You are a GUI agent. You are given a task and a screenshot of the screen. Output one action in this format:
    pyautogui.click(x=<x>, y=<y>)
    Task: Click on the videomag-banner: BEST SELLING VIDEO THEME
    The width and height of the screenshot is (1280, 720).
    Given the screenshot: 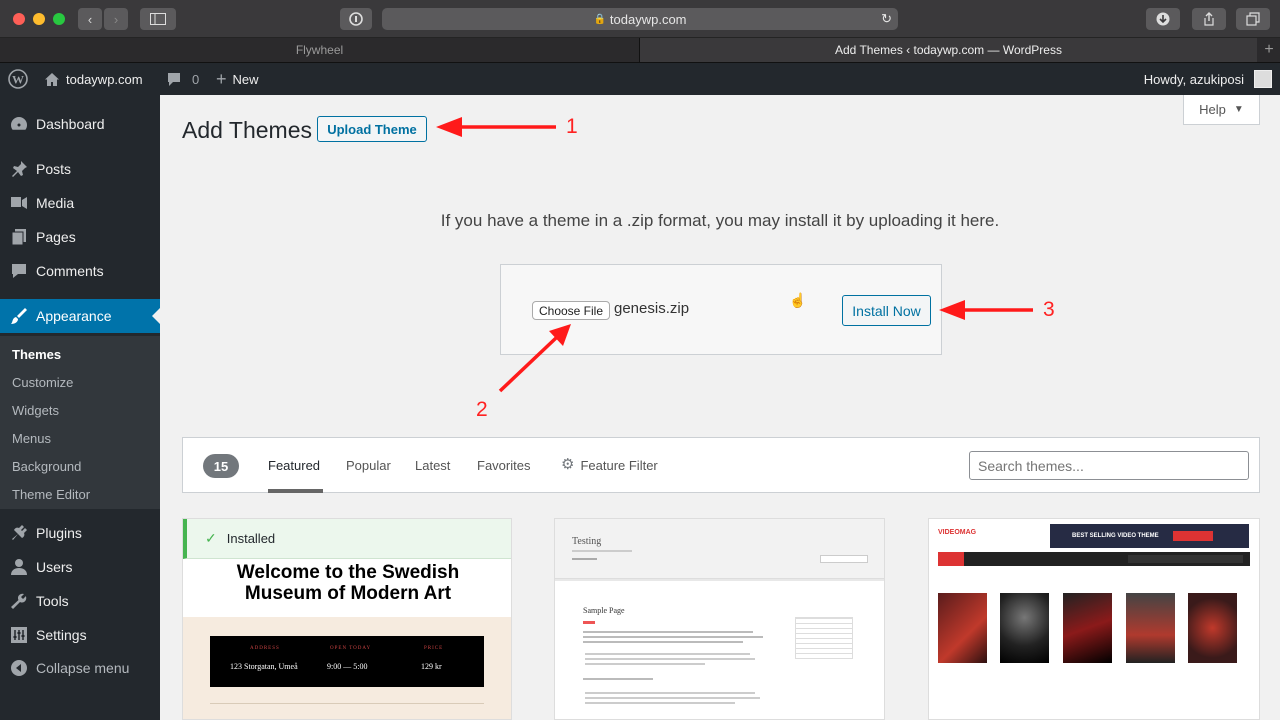 What is the action you would take?
    pyautogui.click(x=1149, y=536)
    